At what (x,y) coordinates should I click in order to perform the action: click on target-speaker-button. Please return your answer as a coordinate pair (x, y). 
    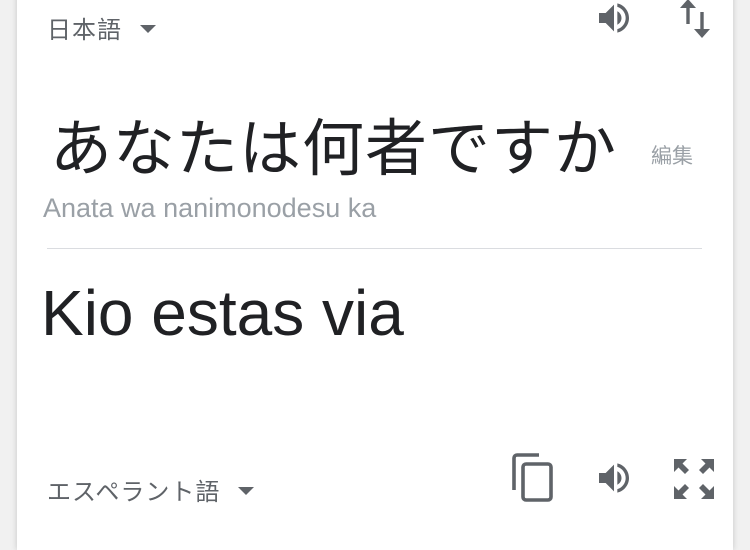
    Looking at the image, I should click on (614, 478).